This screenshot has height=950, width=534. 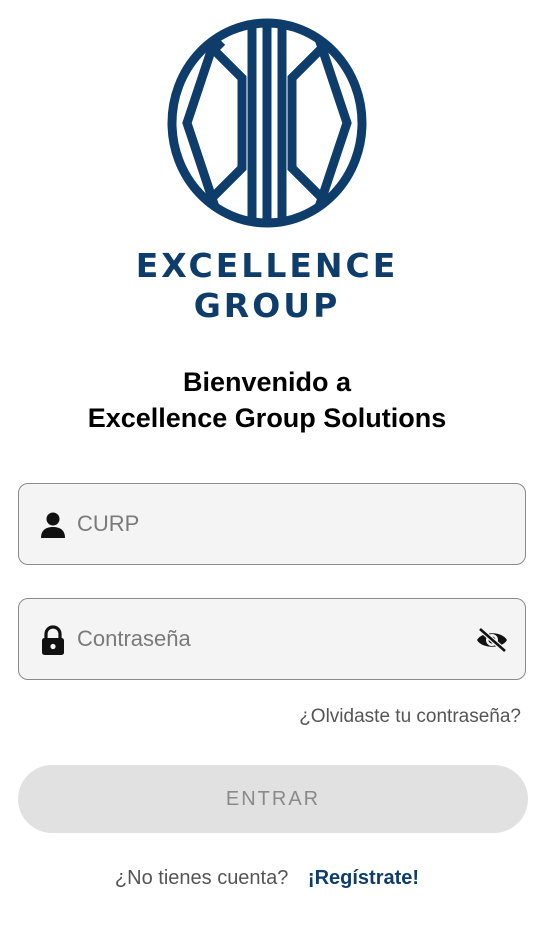 What do you see at coordinates (267, 305) in the screenshot?
I see `brand-name-line2: GROUP` at bounding box center [267, 305].